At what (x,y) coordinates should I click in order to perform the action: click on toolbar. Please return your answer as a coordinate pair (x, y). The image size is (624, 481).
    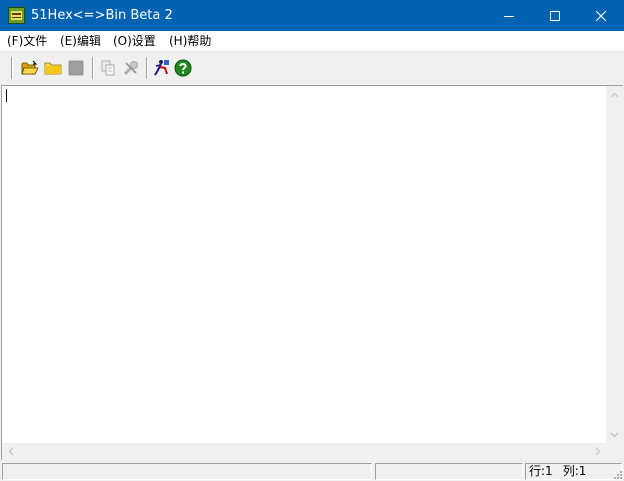
    Looking at the image, I should click on (312, 68).